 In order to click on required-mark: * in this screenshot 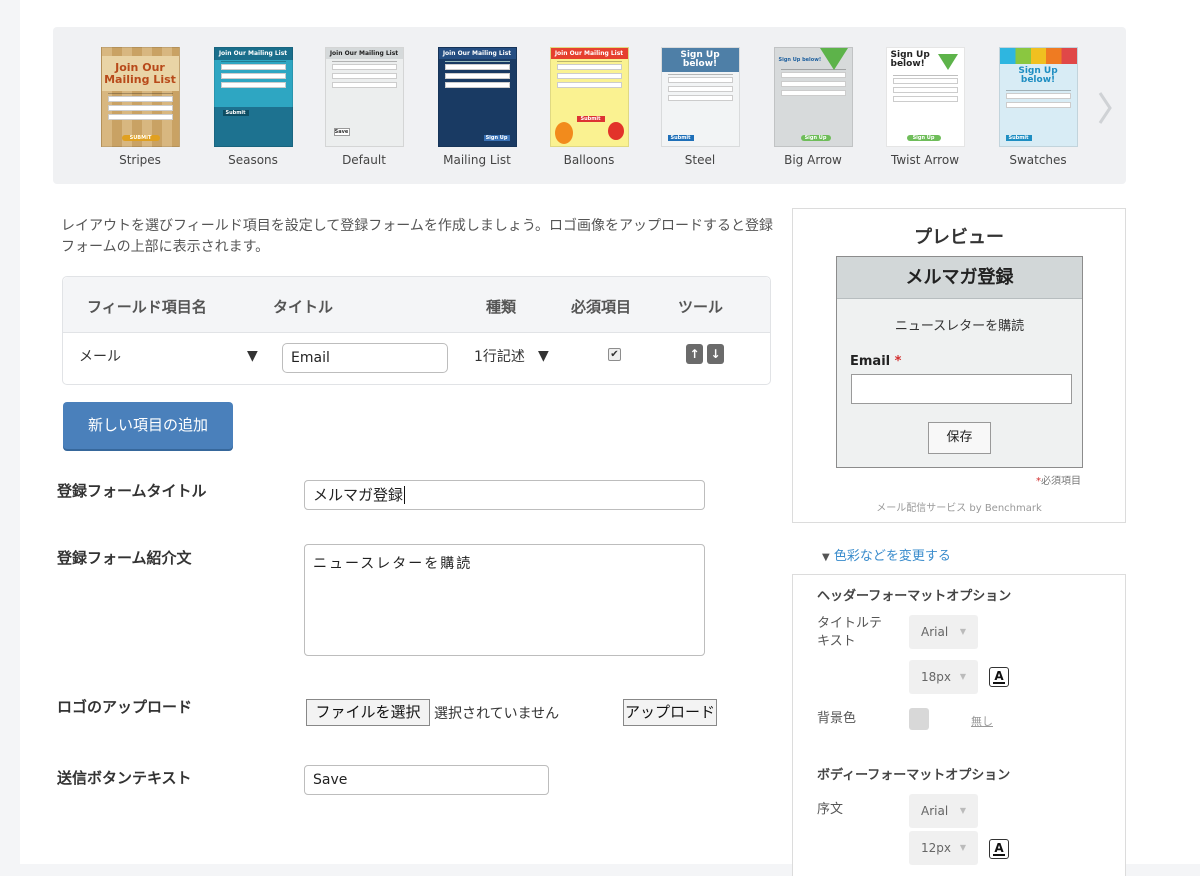, I will do `click(898, 361)`.